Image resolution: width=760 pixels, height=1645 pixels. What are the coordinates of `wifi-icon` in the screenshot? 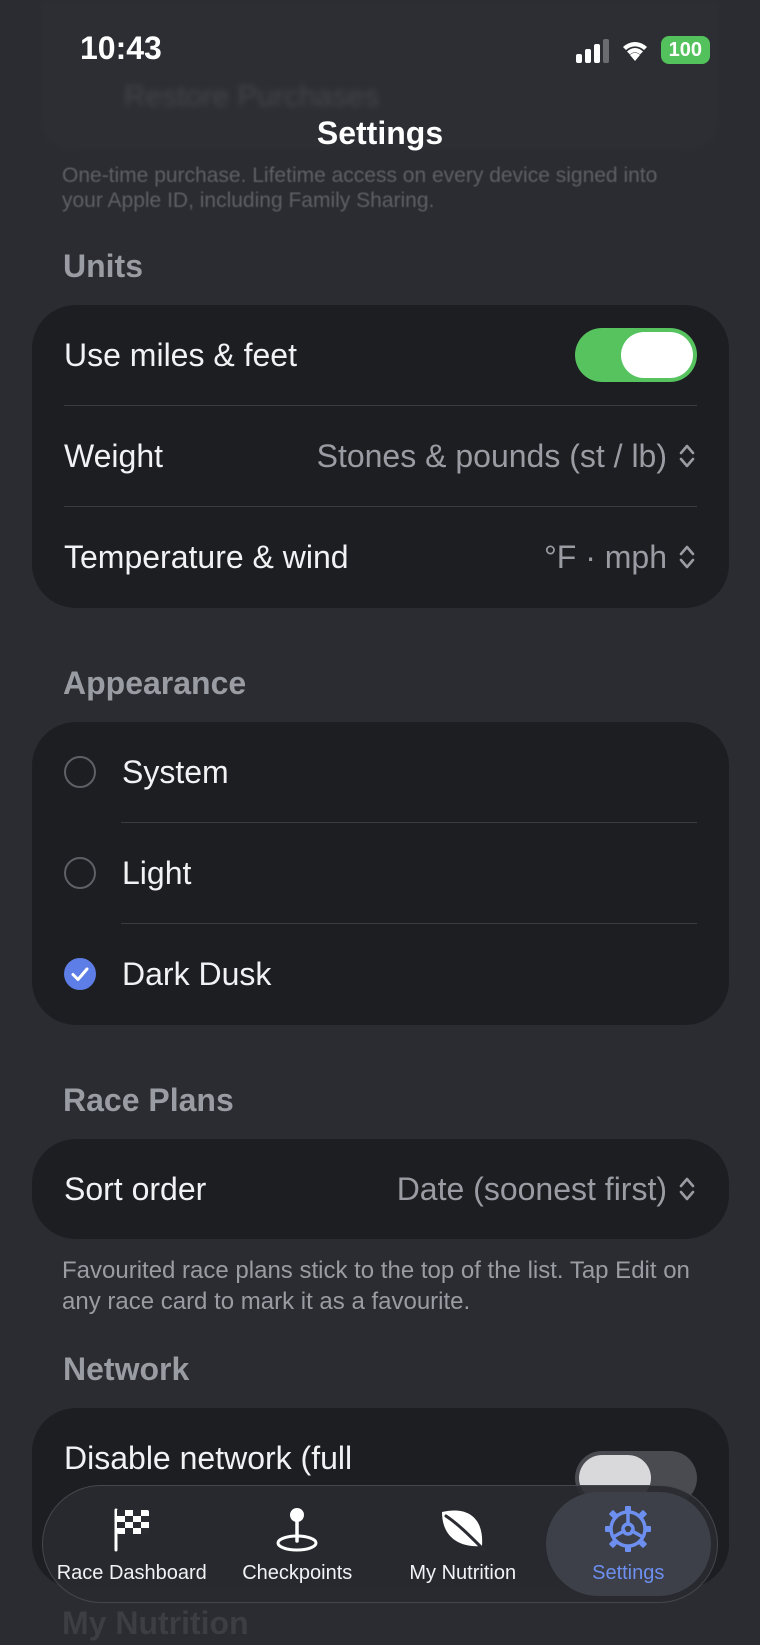 It's located at (634, 51).